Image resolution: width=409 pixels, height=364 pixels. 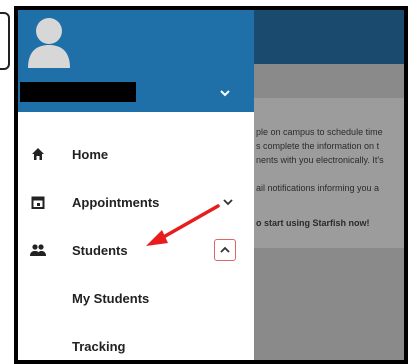 What do you see at coordinates (100, 250) in the screenshot?
I see `nav-item-label: Students` at bounding box center [100, 250].